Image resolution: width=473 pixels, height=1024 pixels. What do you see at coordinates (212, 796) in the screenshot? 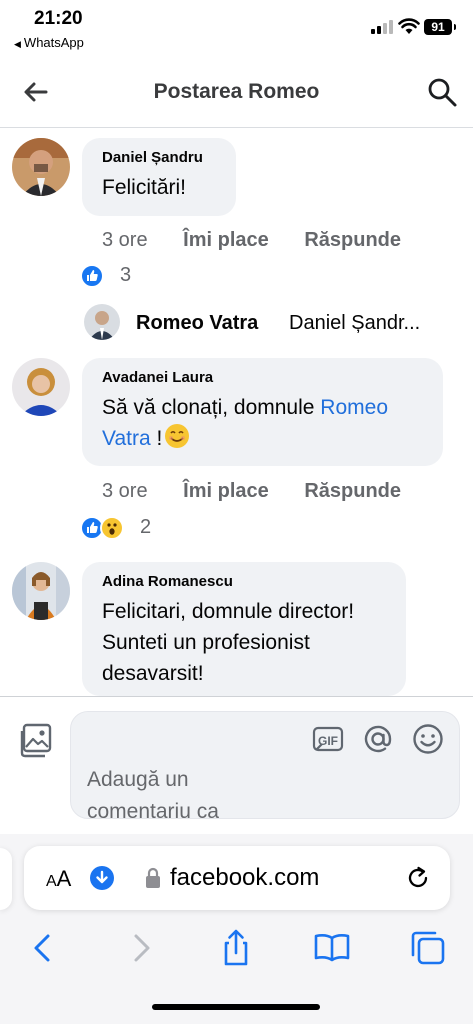
I see `comment-placeholder: Adaugă un comentariu ca` at bounding box center [212, 796].